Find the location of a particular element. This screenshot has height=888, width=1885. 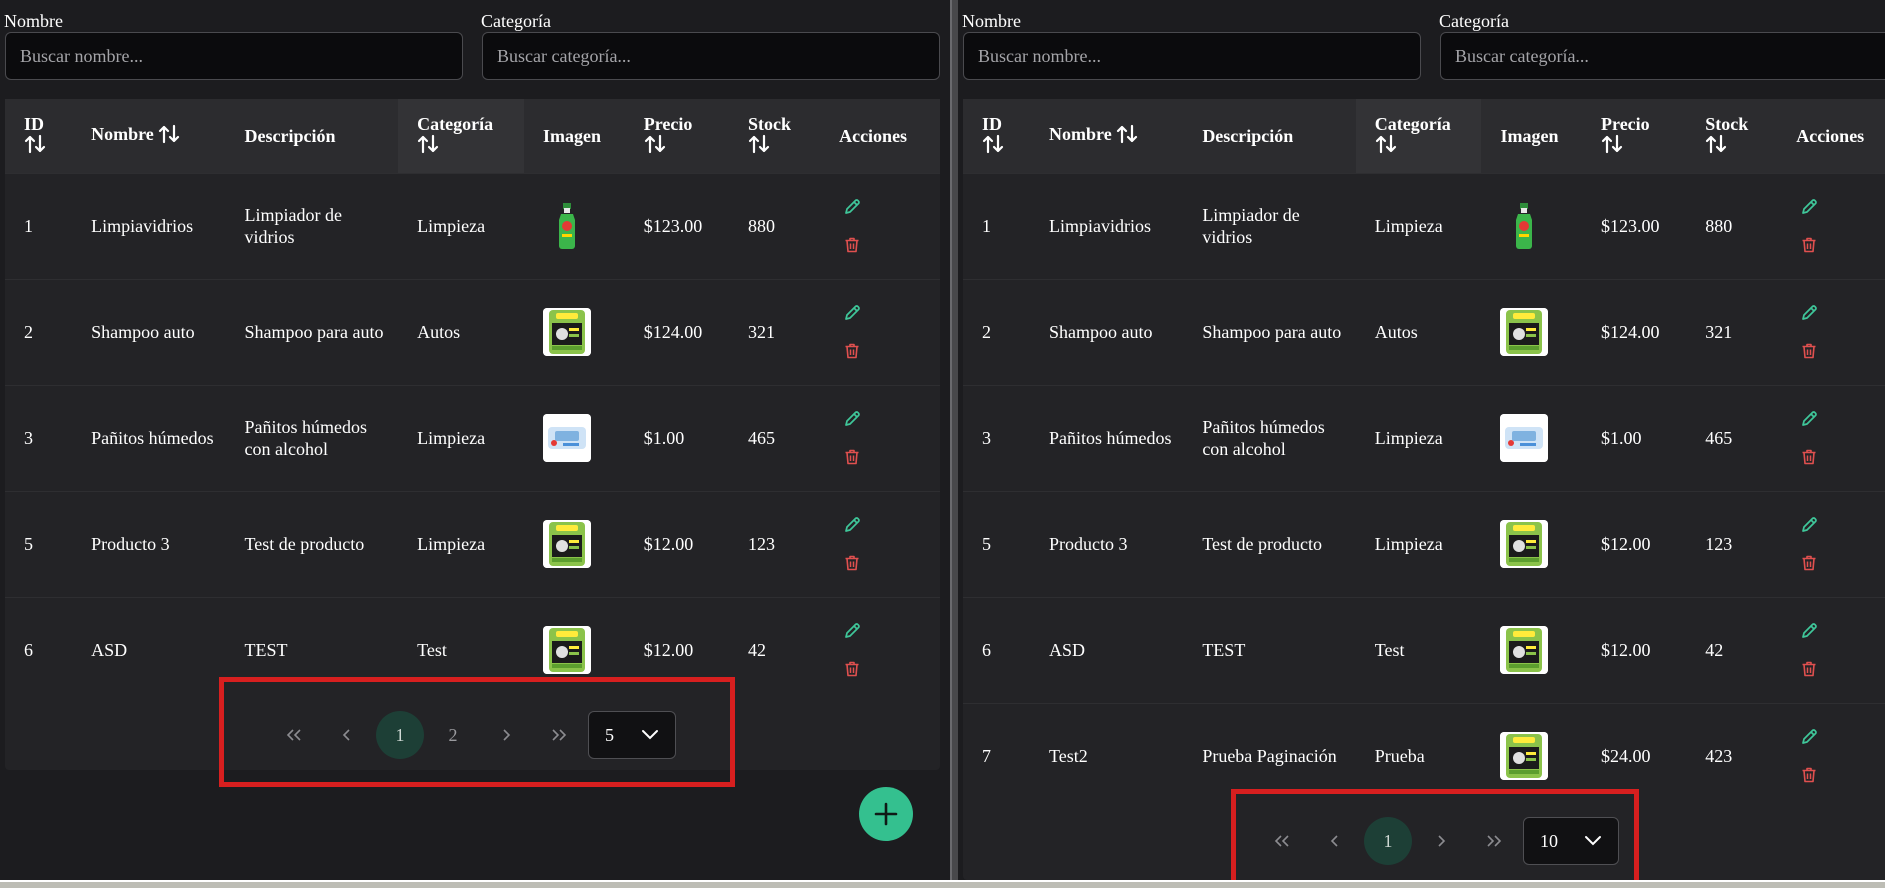

cell-id: 6 is located at coordinates (39, 649).